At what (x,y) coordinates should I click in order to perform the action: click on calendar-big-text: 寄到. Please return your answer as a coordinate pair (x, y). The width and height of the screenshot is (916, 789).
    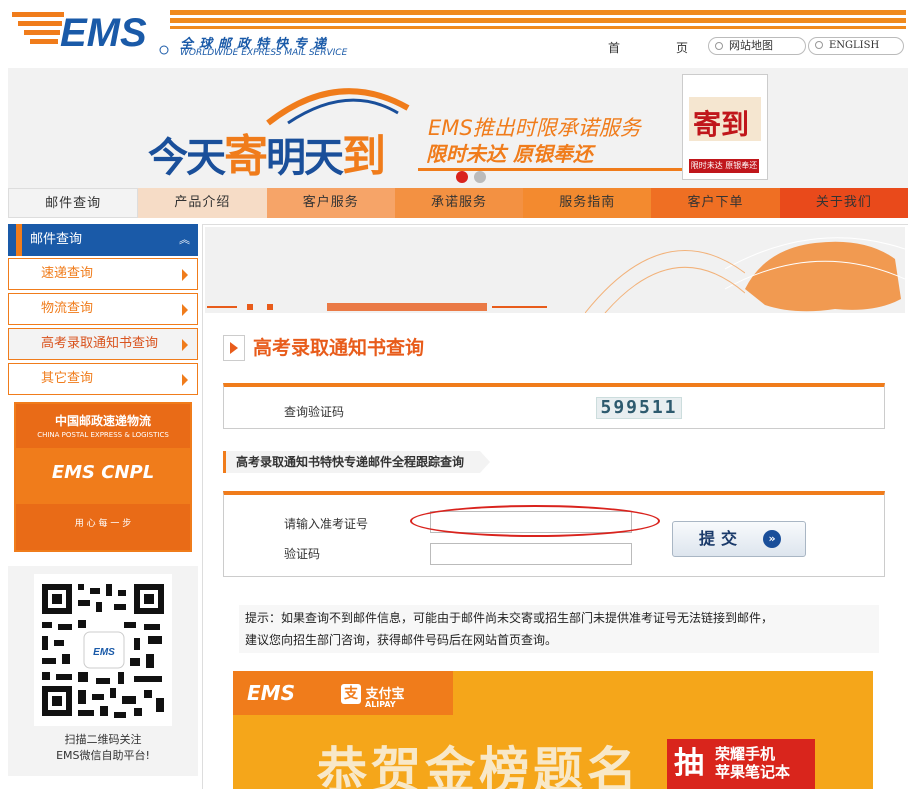
    Looking at the image, I should click on (721, 124).